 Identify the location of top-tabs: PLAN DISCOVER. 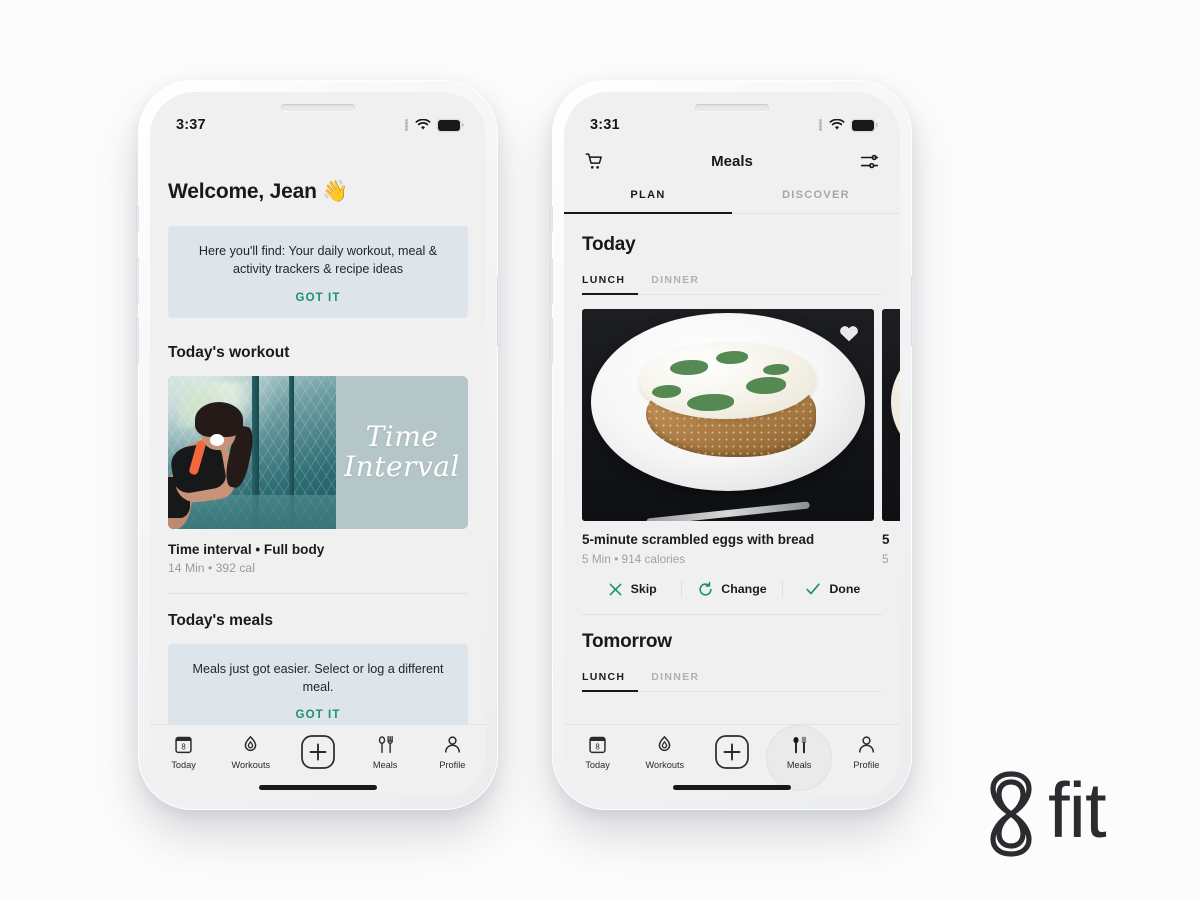
(732, 195).